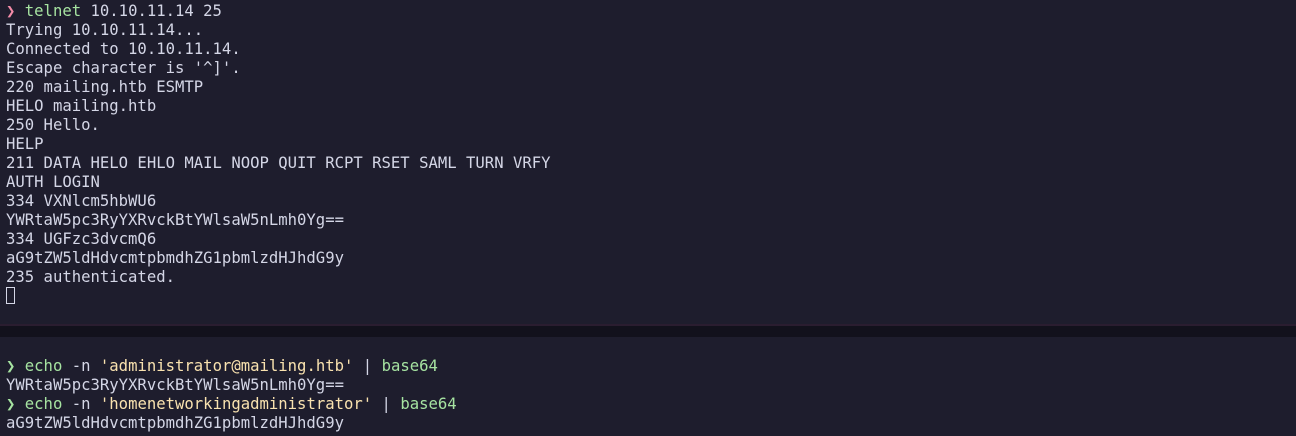 This screenshot has height=436, width=1296. What do you see at coordinates (226, 366) in the screenshot?
I see `command-string-arg: 'administrator@mailing.htb'` at bounding box center [226, 366].